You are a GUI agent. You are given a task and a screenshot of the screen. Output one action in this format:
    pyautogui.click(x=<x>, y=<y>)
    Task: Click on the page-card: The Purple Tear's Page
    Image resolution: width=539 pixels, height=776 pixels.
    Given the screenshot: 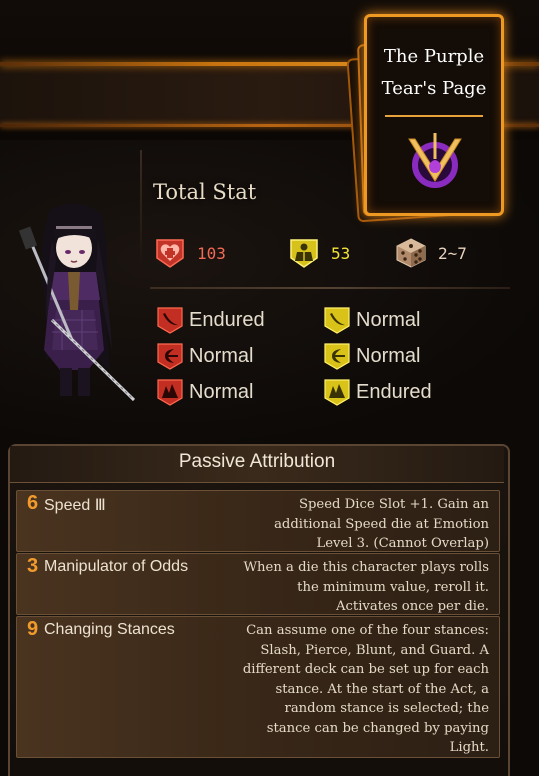 What is the action you would take?
    pyautogui.click(x=425, y=118)
    